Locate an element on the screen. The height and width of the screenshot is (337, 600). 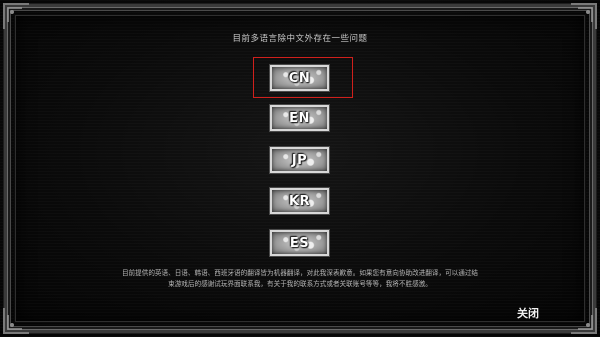
disclaimer-line-2: 束游戏后的感谢试玩界面联系我，有关于我的联系方式或者关联账号等等，我将不胜感激。 is located at coordinates (300, 284).